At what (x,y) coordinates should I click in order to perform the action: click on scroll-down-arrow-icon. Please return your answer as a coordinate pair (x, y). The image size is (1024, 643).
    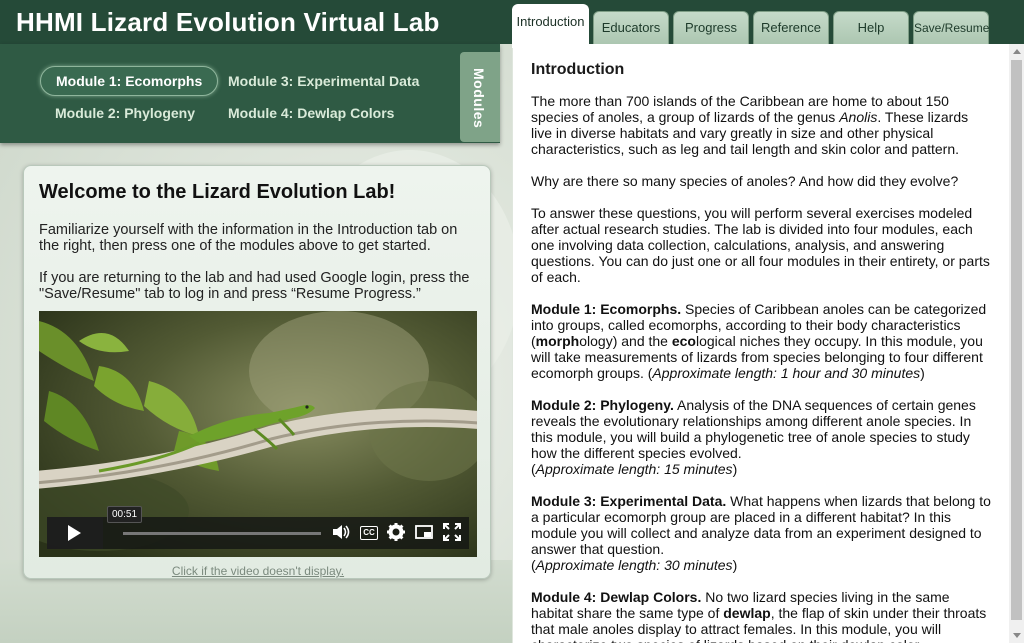
    Looking at the image, I should click on (1016, 635).